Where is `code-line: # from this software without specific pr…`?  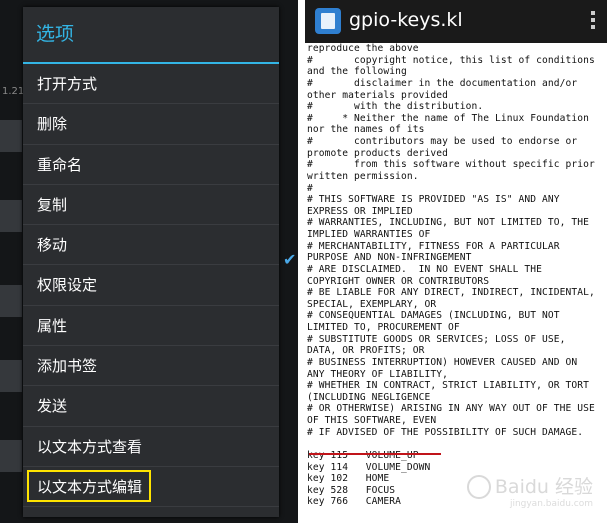 code-line: # from this software without specific pr… is located at coordinates (451, 165).